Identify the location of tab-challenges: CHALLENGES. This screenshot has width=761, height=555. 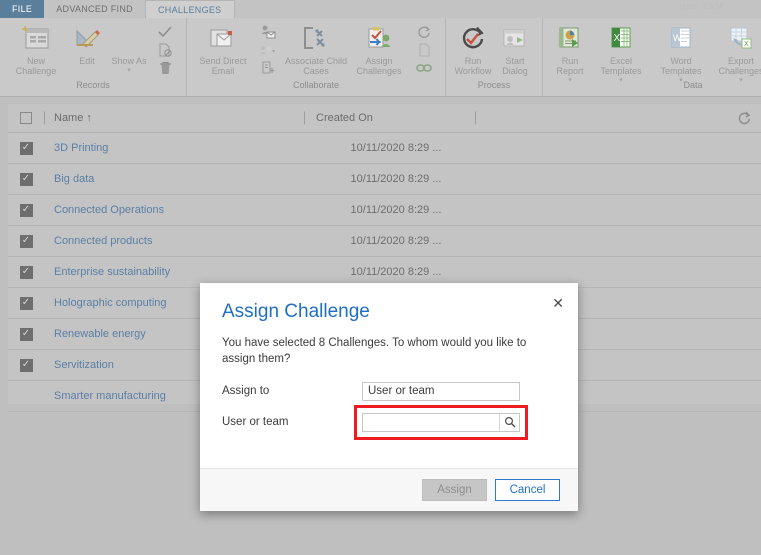
(189, 9).